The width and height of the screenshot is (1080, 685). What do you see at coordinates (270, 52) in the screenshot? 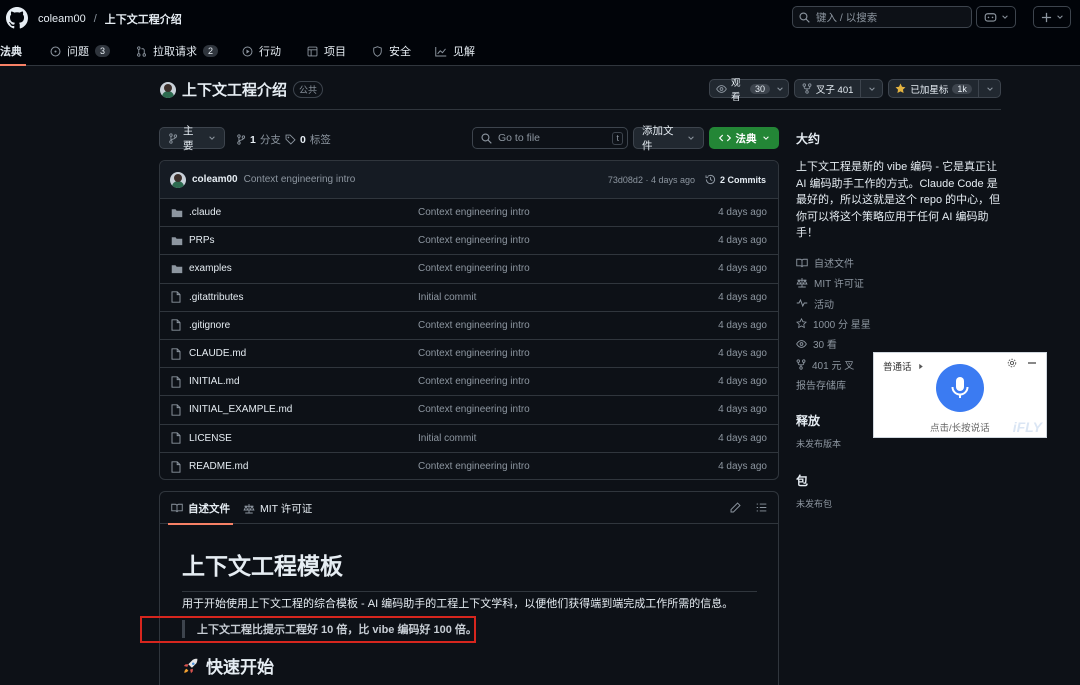
I see `tab-label: 行动` at bounding box center [270, 52].